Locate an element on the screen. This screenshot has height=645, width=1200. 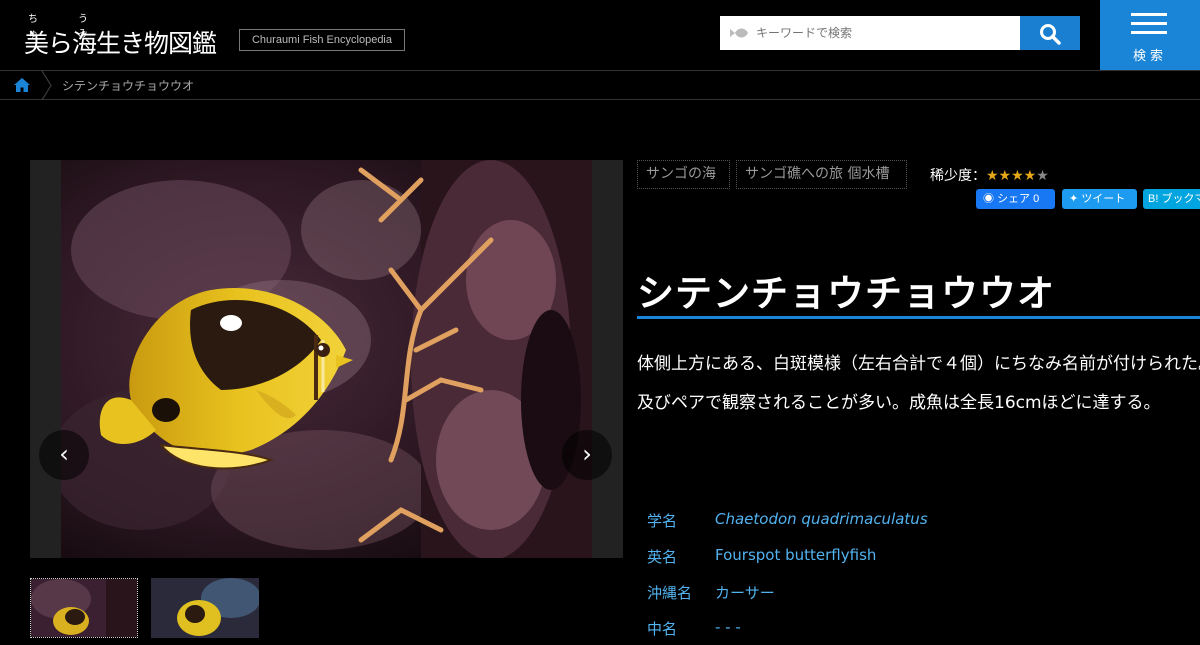
search-box is located at coordinates (870, 33).